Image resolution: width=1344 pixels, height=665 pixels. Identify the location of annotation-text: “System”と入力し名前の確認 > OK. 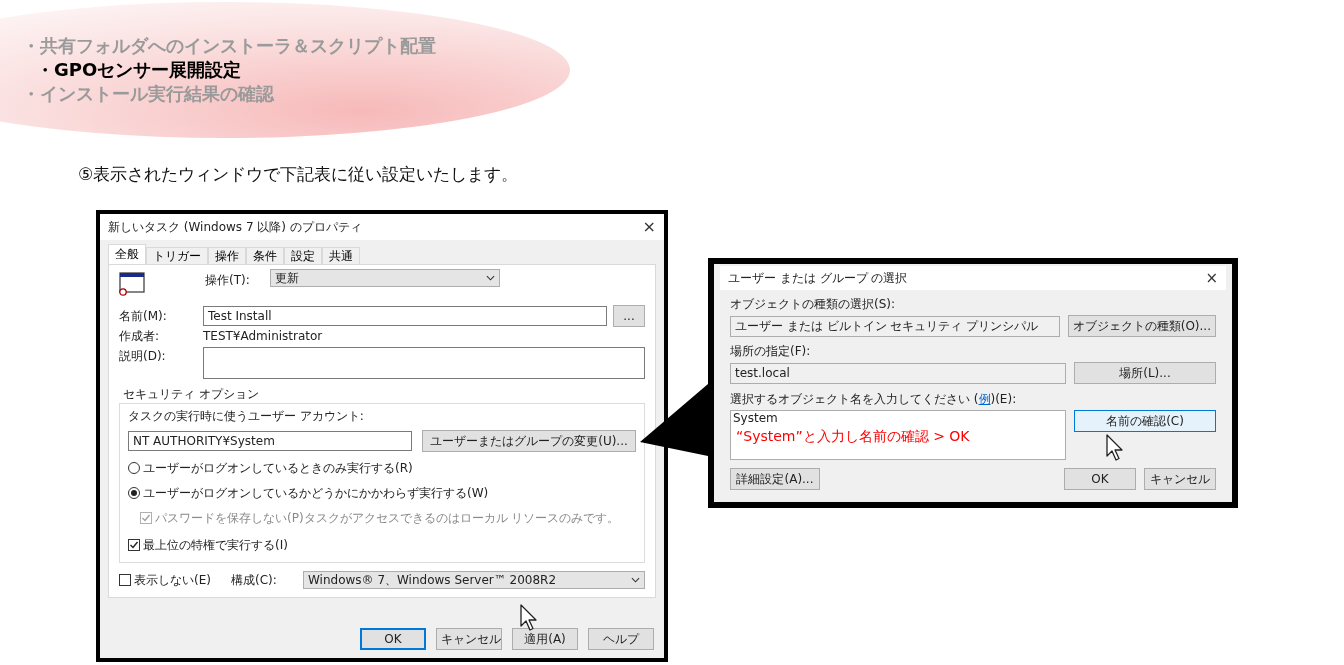
(853, 436).